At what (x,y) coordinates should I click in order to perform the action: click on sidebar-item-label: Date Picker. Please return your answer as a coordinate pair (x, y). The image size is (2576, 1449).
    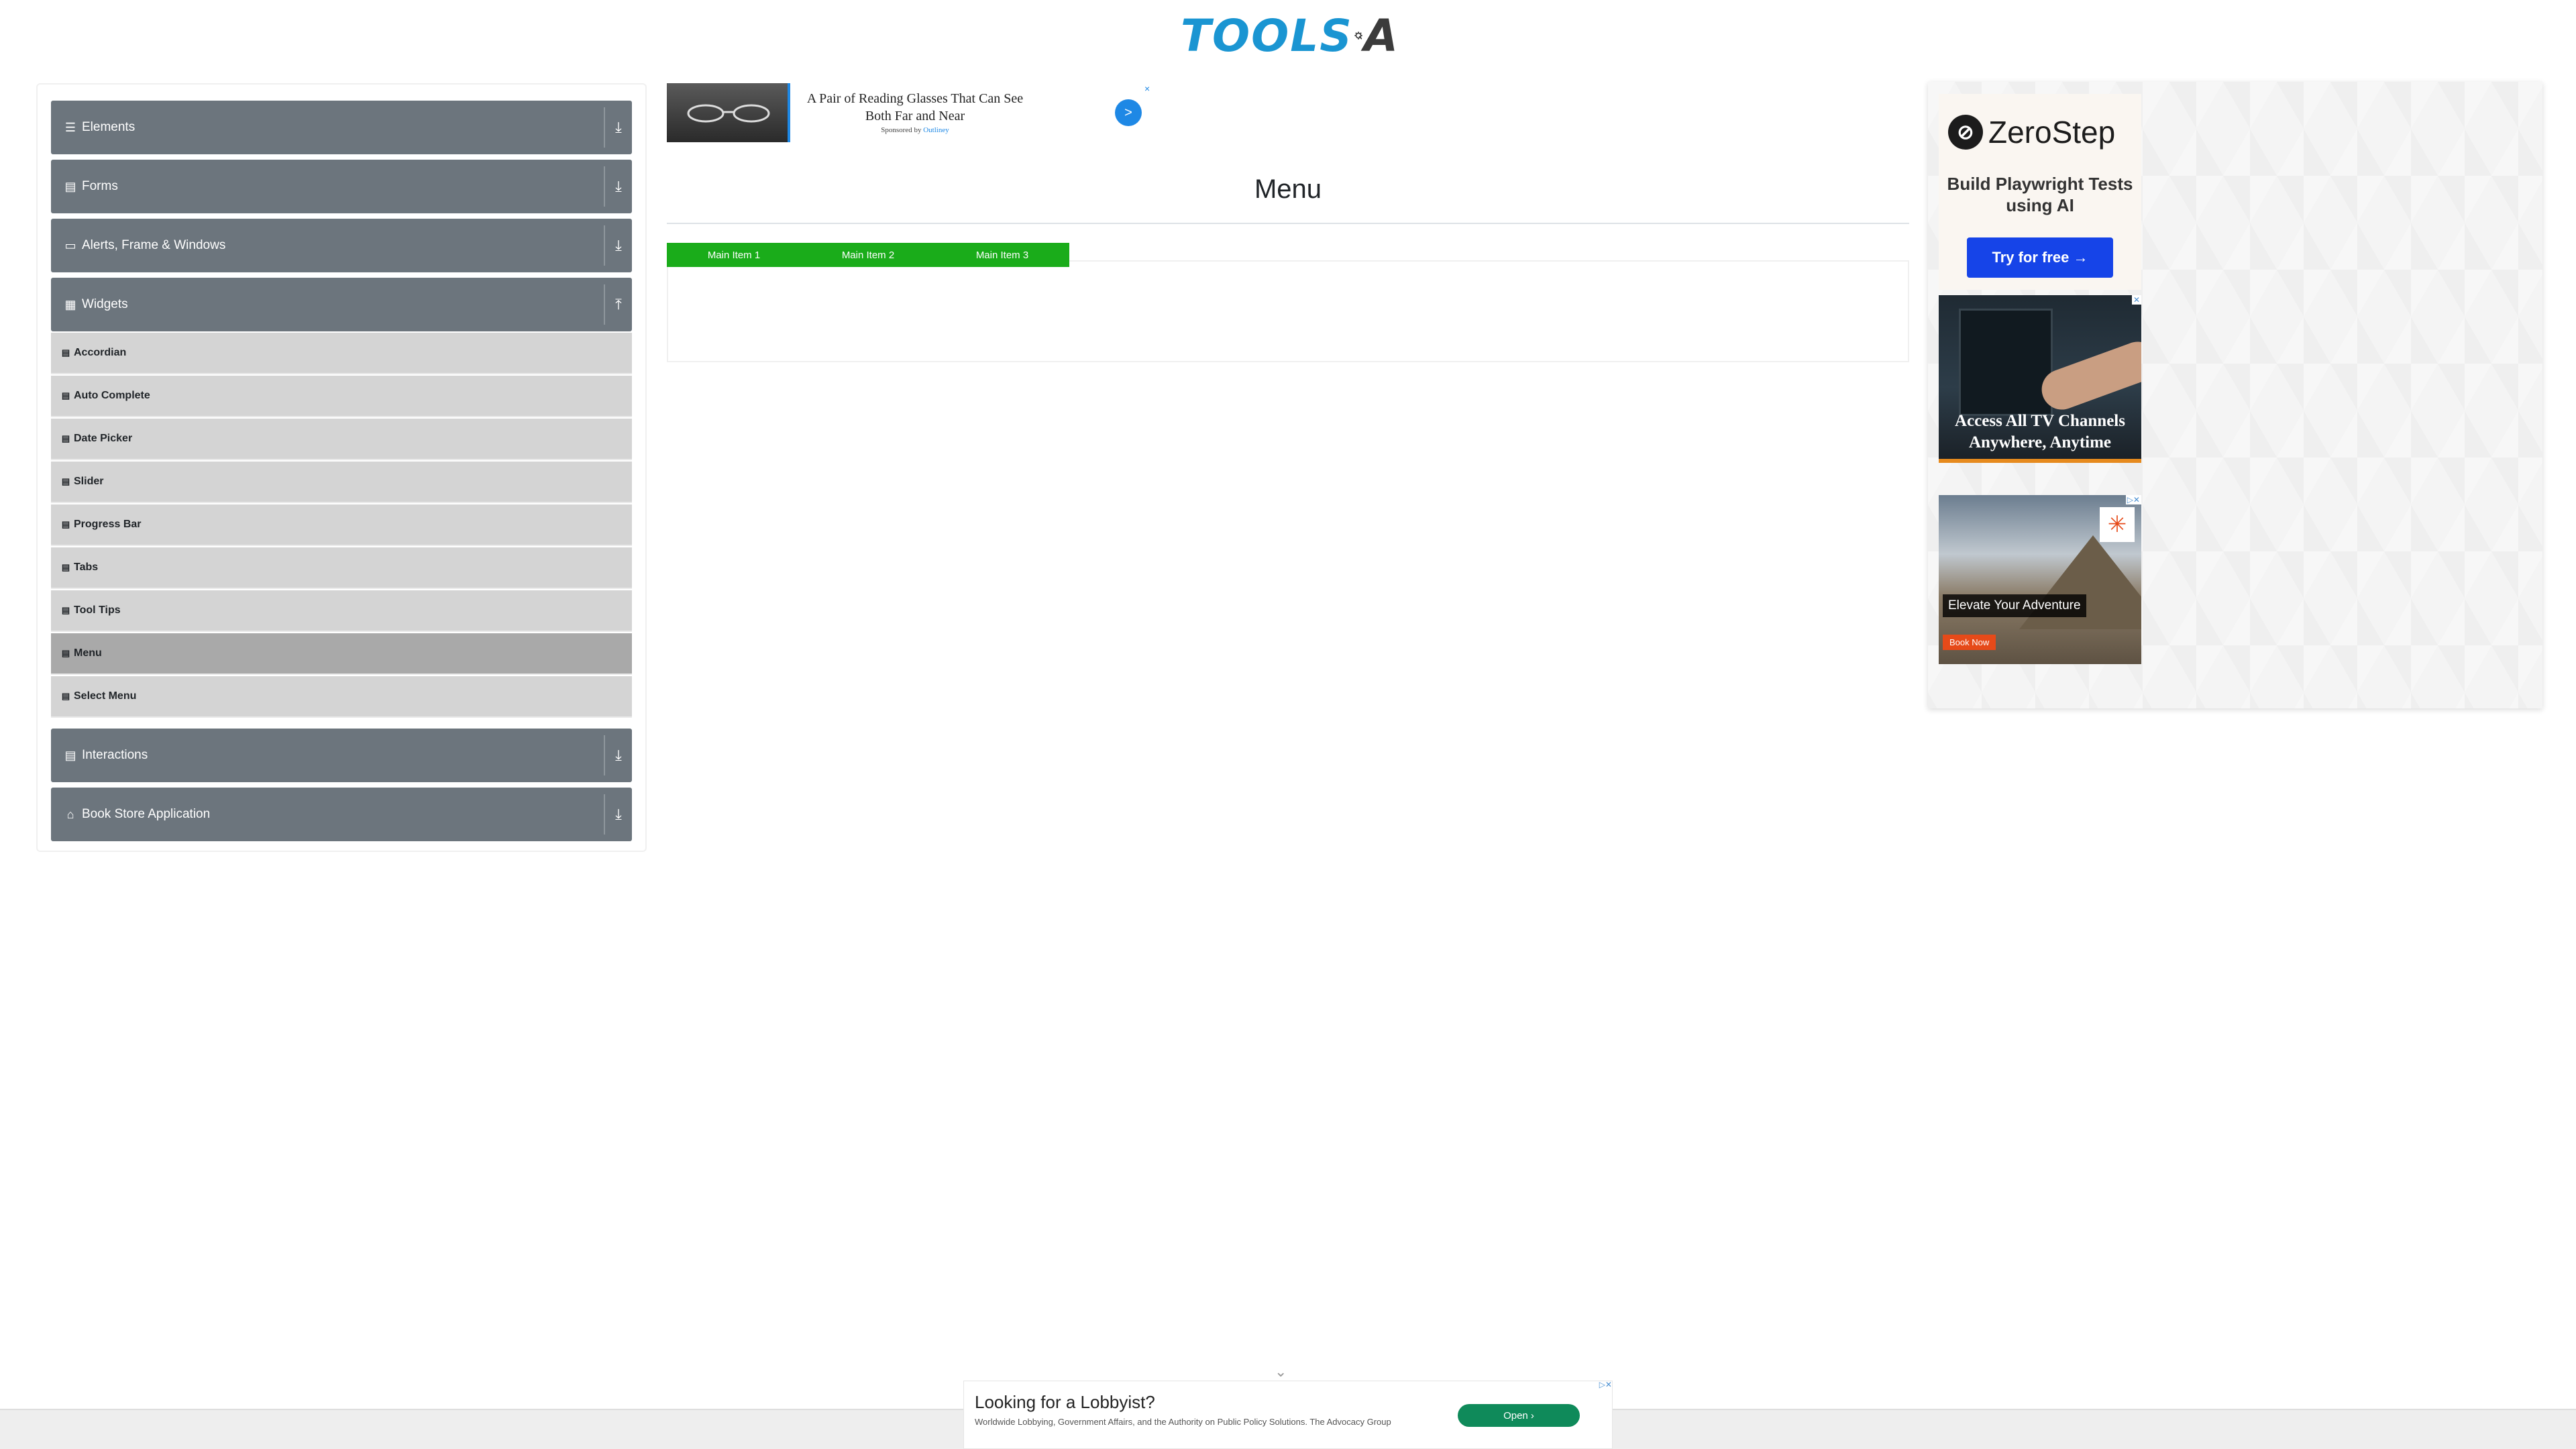
    Looking at the image, I should click on (103, 438).